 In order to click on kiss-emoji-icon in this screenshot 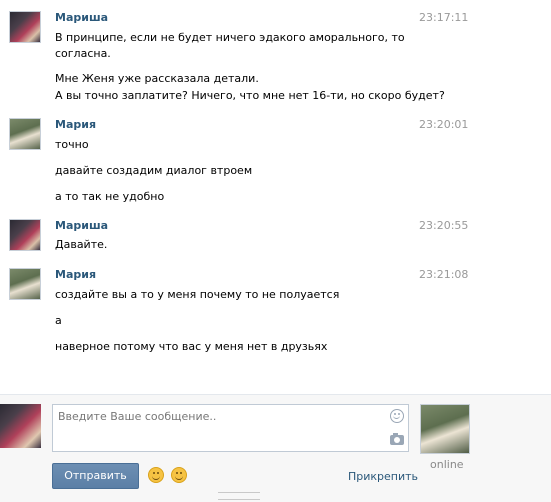, I will do `click(179, 475)`.